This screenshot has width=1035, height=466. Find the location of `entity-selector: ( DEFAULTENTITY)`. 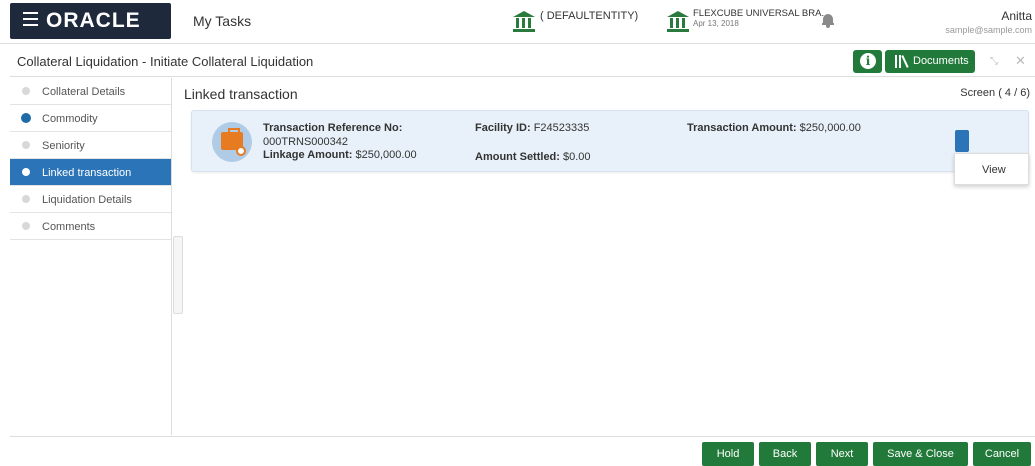

entity-selector: ( DEFAULTENTITY) is located at coordinates (589, 16).